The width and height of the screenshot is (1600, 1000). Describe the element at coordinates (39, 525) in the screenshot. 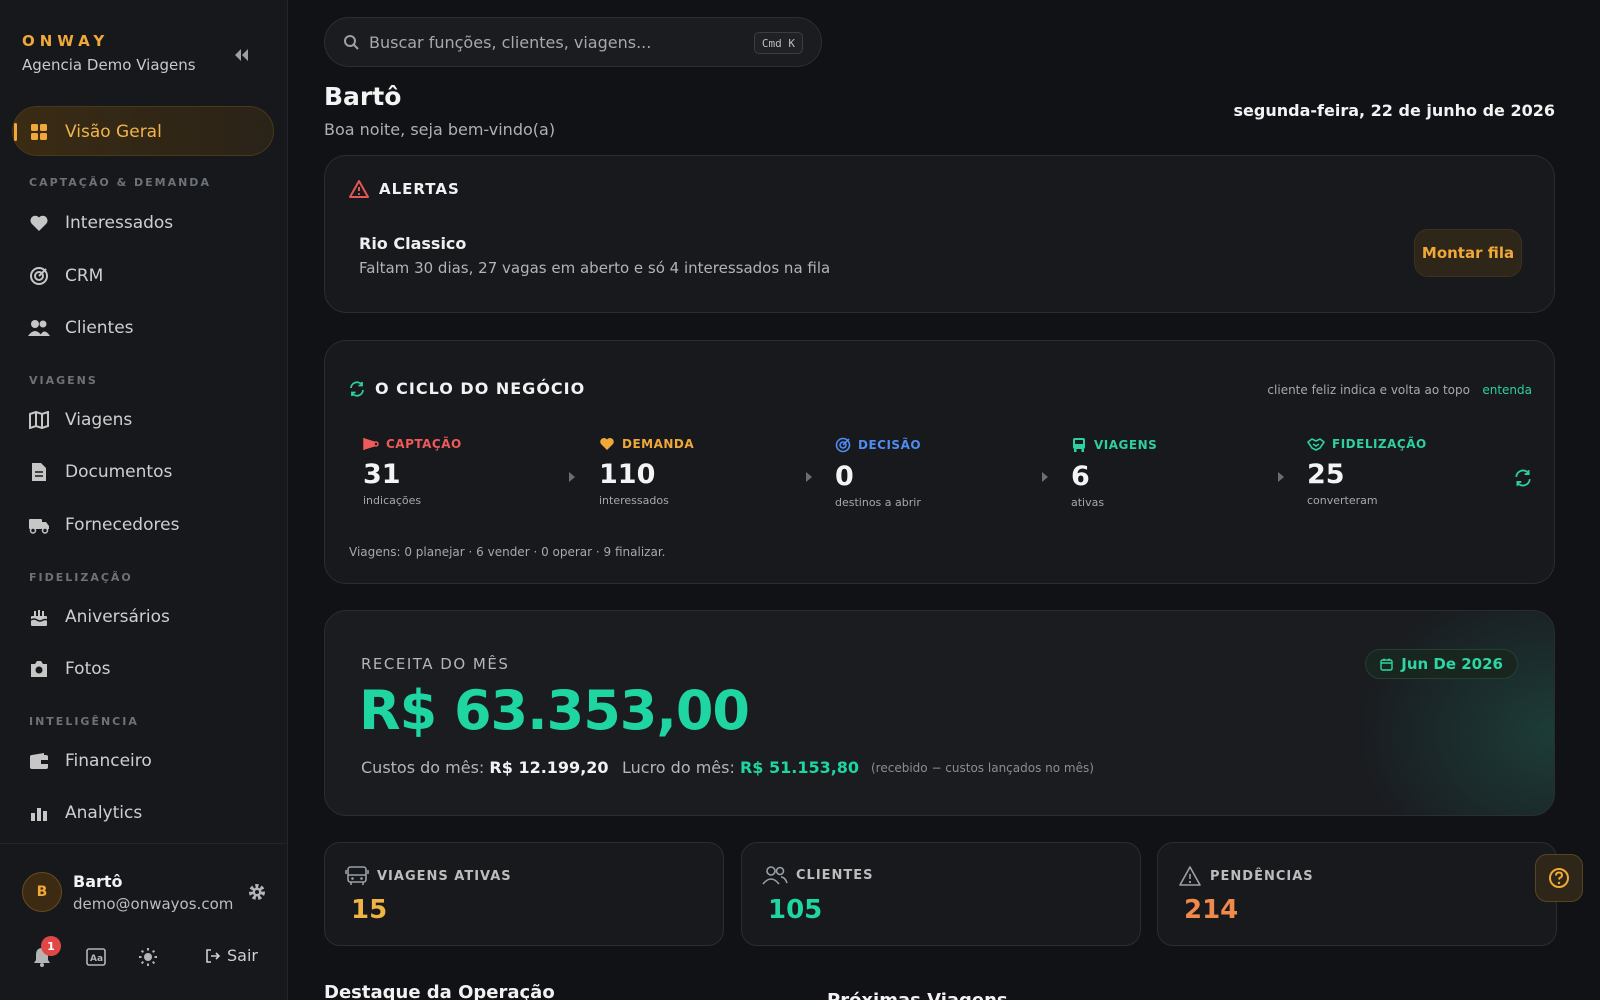

I see `truck-icon` at that location.